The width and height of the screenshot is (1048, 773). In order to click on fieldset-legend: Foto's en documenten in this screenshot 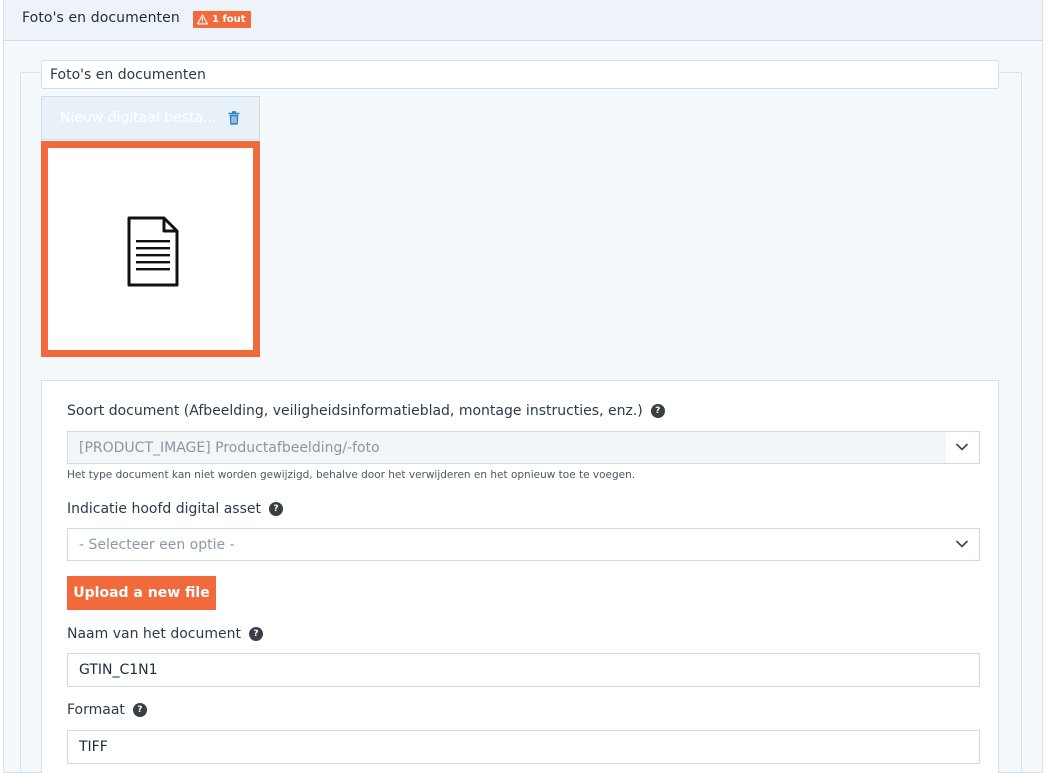, I will do `click(520, 74)`.